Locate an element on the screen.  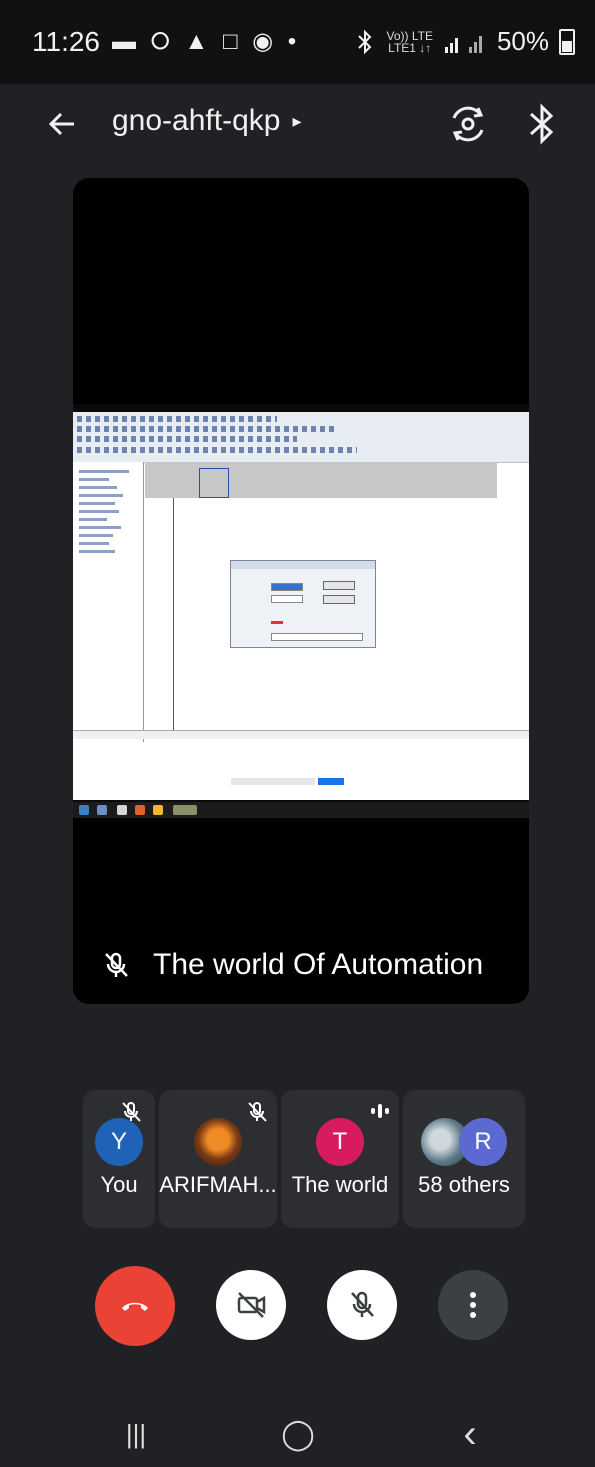
network-type: Vo)) LTE LTE1 ↓↑ is located at coordinates (409, 42).